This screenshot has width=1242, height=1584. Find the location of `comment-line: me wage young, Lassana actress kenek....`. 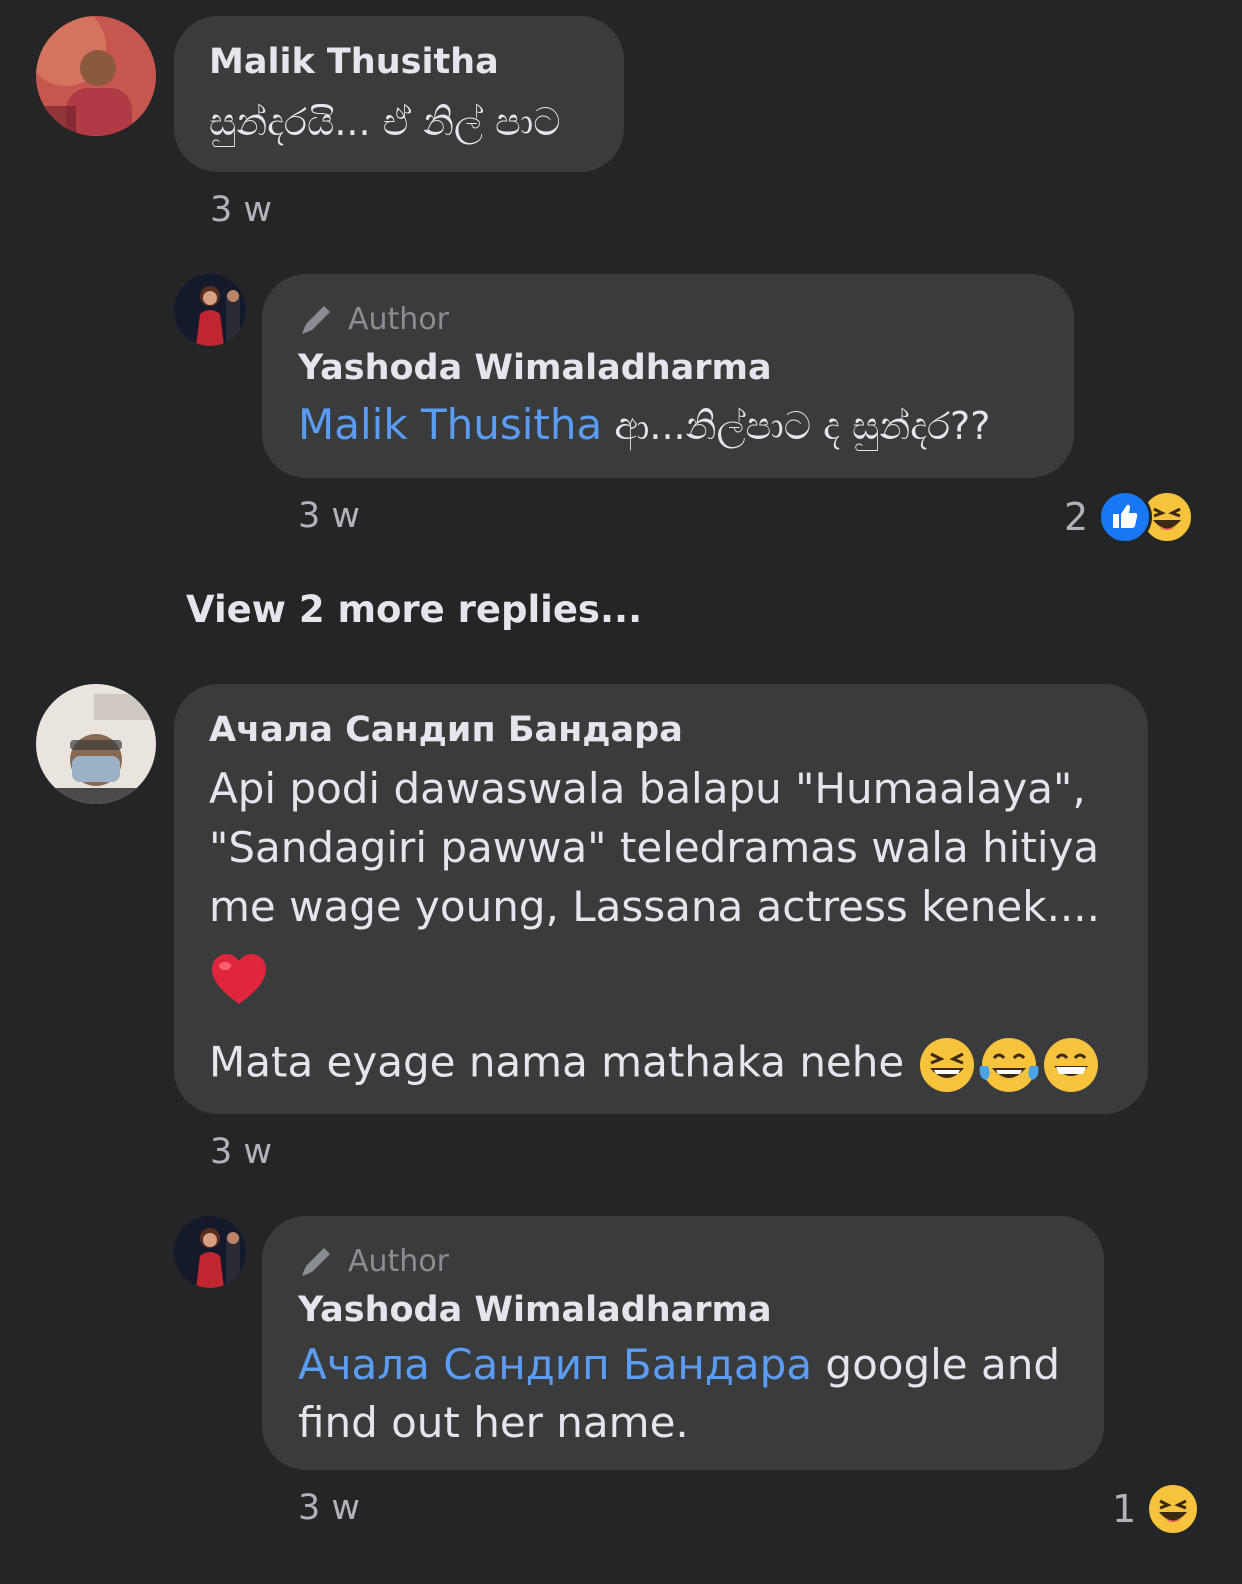

comment-line: me wage young, Lassana actress kenek.... is located at coordinates (654, 906).